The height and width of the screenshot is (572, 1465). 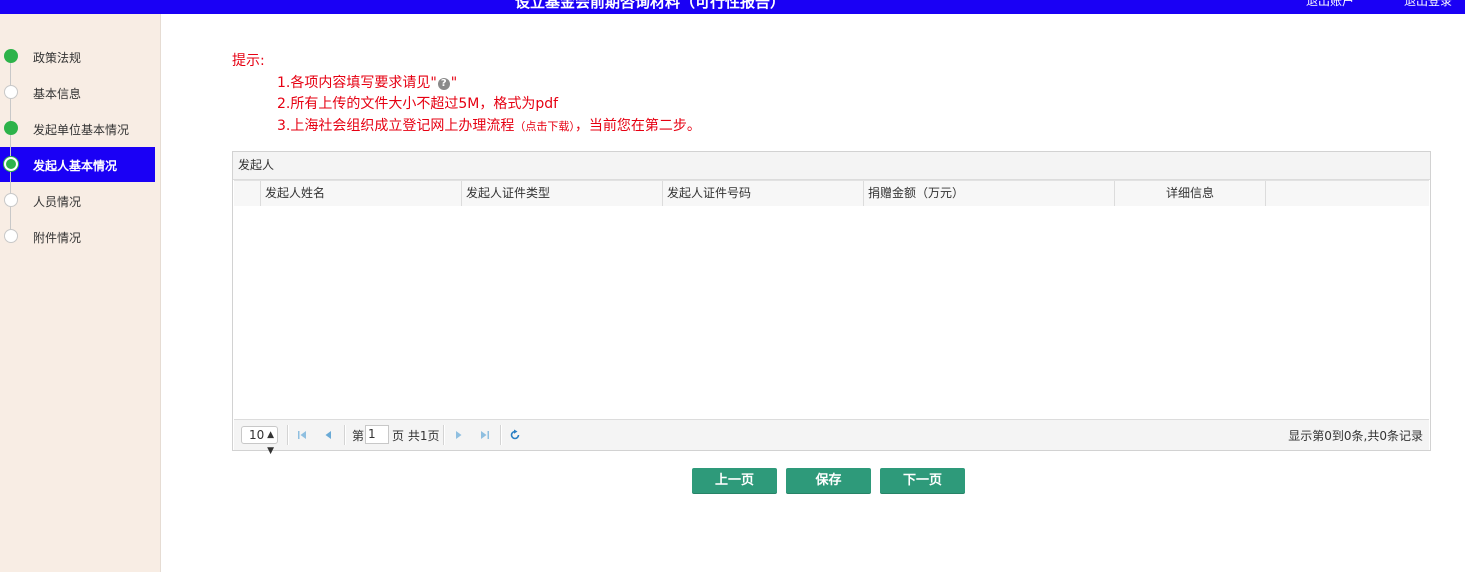 I want to click on column-header-donation: 捐赠金额（万元）, so click(x=989, y=193).